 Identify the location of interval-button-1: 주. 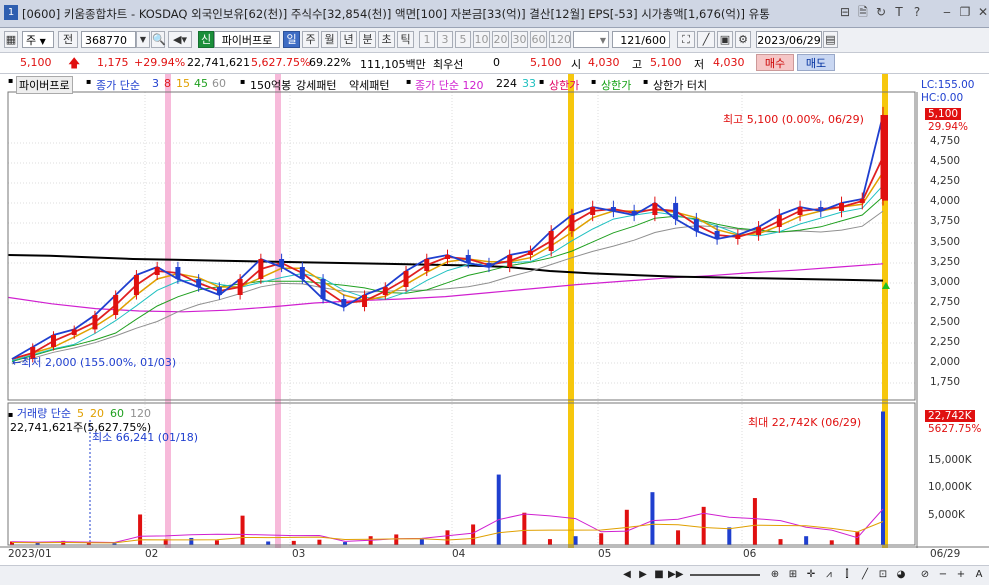
(310, 39).